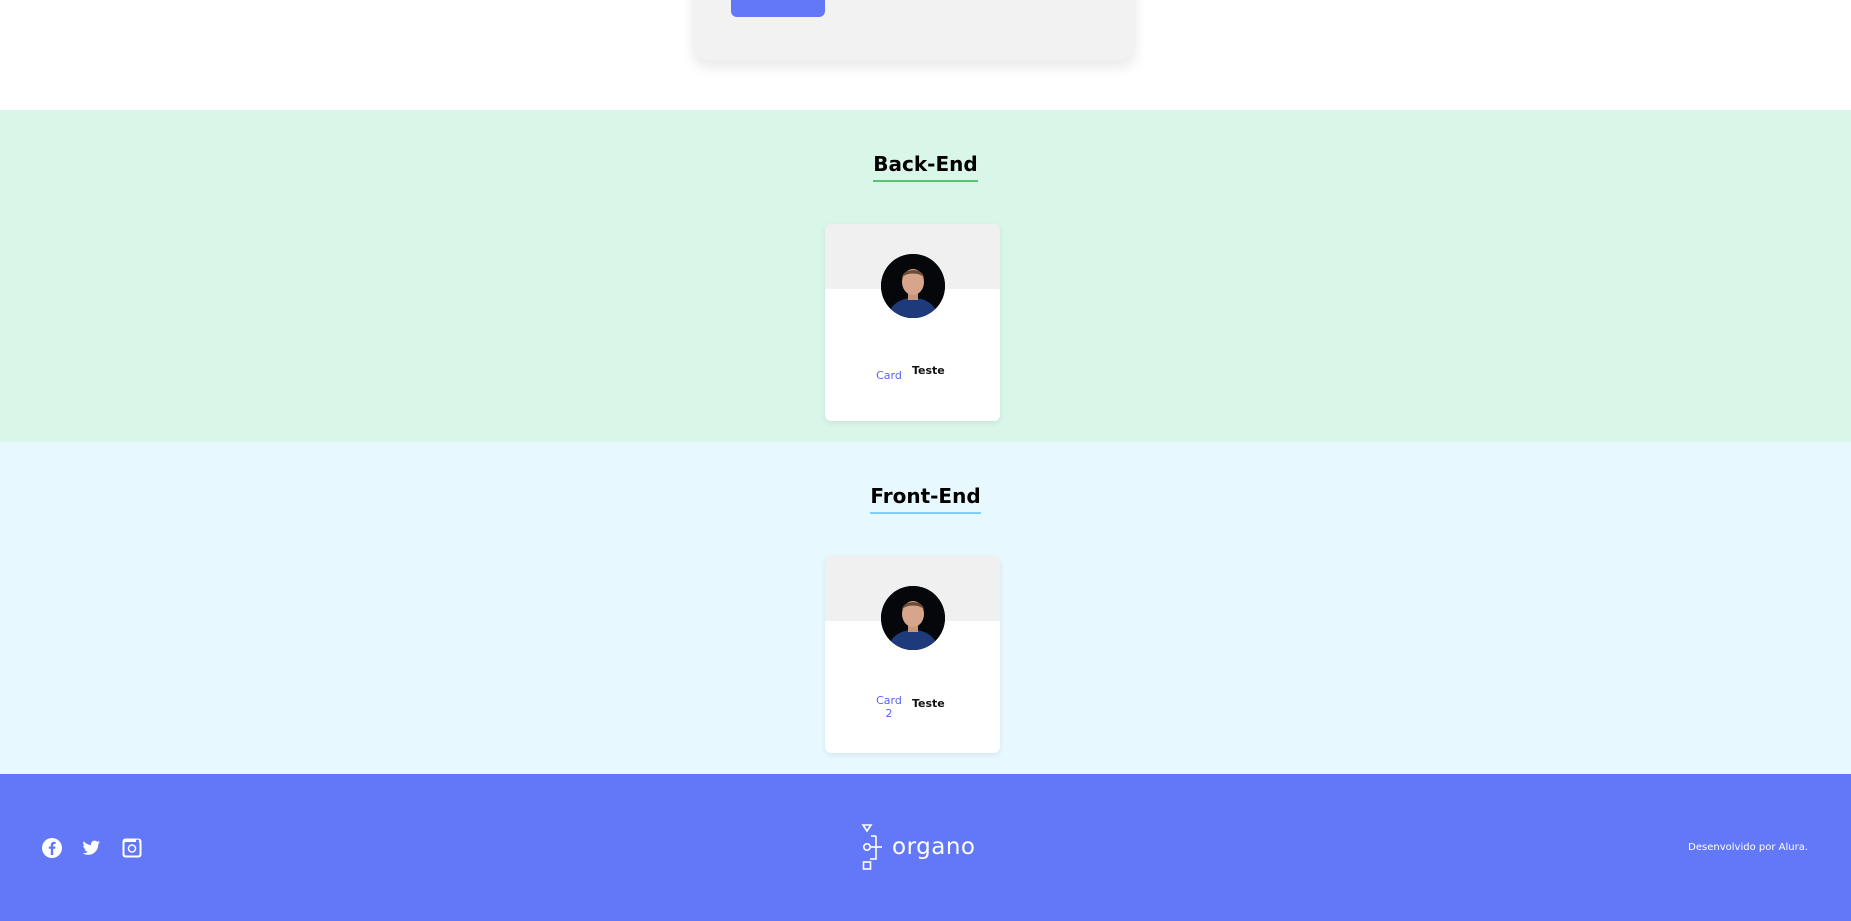 This screenshot has width=1851, height=921. I want to click on facebook-icon, so click(52, 848).